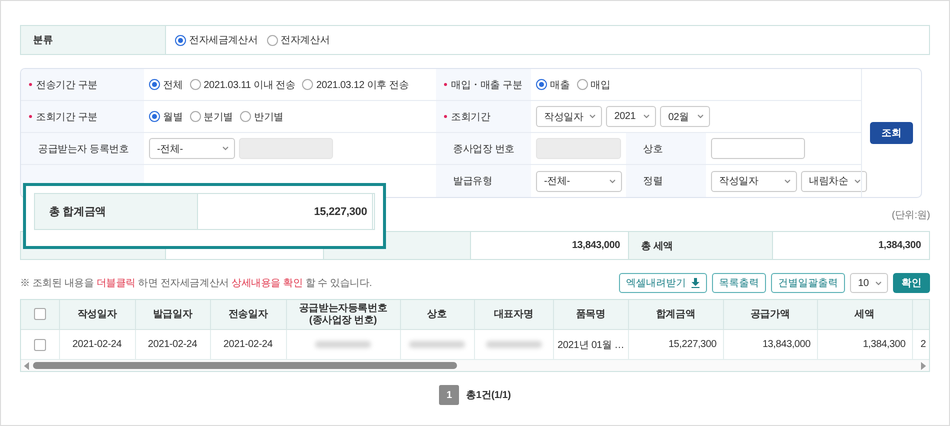  Describe the element at coordinates (739, 283) in the screenshot. I see `toolbar-button: 목록출력` at that location.